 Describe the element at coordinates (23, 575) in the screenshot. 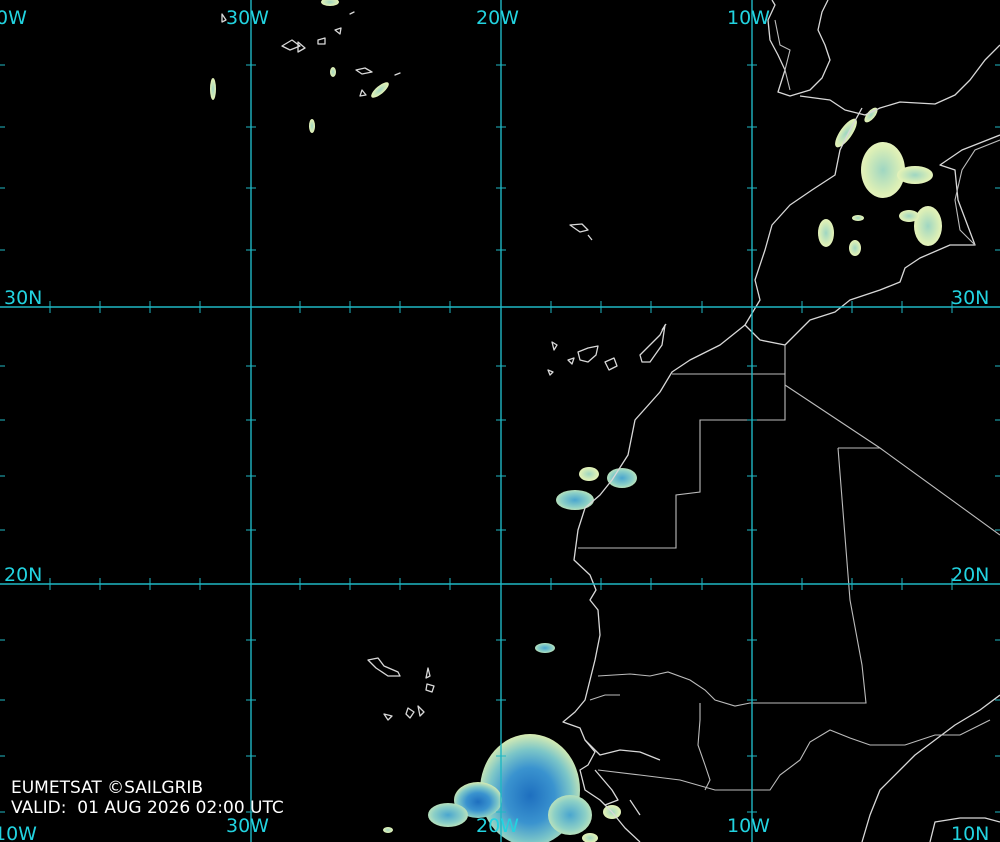

I see `lat-label-20n-left: 20N` at that location.